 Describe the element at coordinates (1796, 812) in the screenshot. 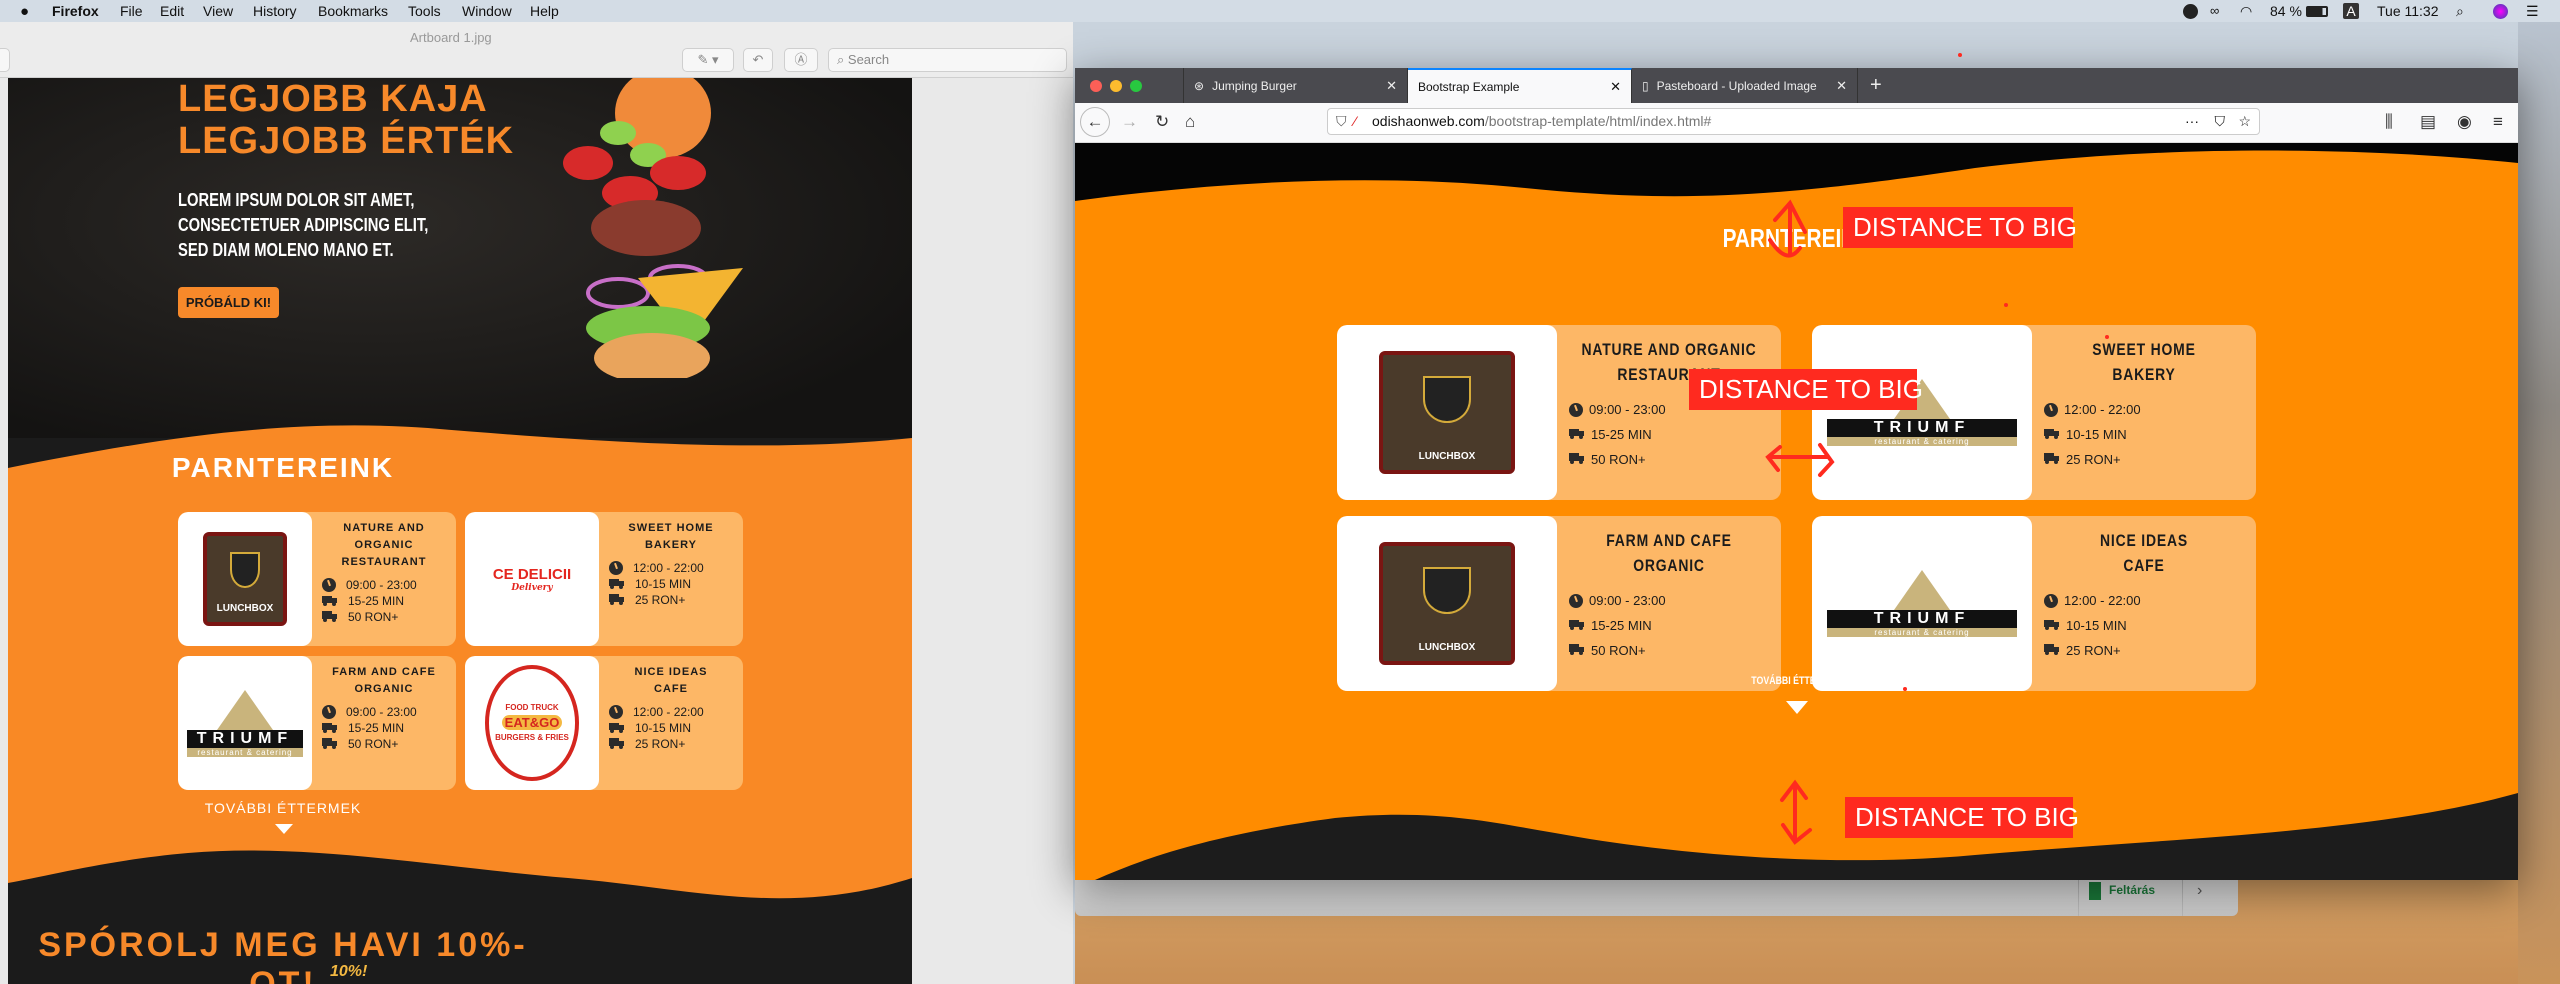

I see `vertical-arrow-bottom` at that location.